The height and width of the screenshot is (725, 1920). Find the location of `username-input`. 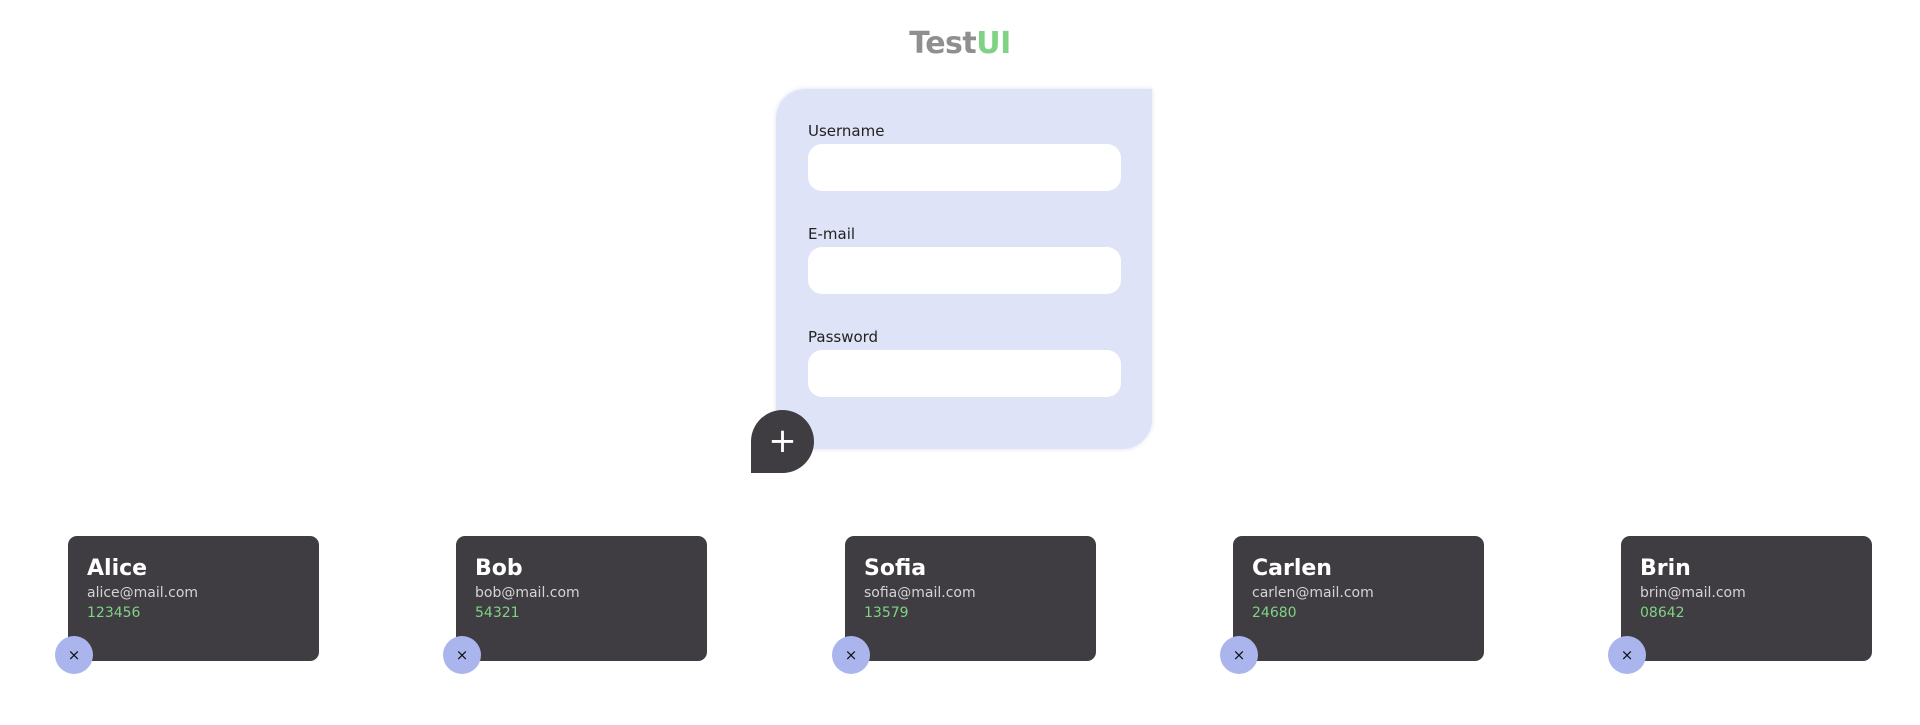

username-input is located at coordinates (964, 167).